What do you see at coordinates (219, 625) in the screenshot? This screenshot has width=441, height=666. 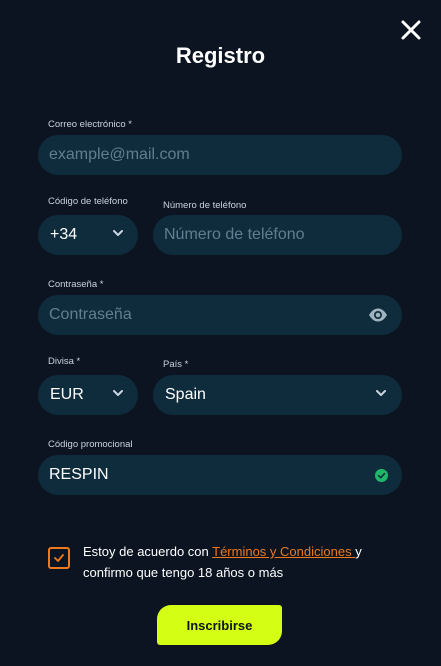 I see `submit-button: Inscribirse` at bounding box center [219, 625].